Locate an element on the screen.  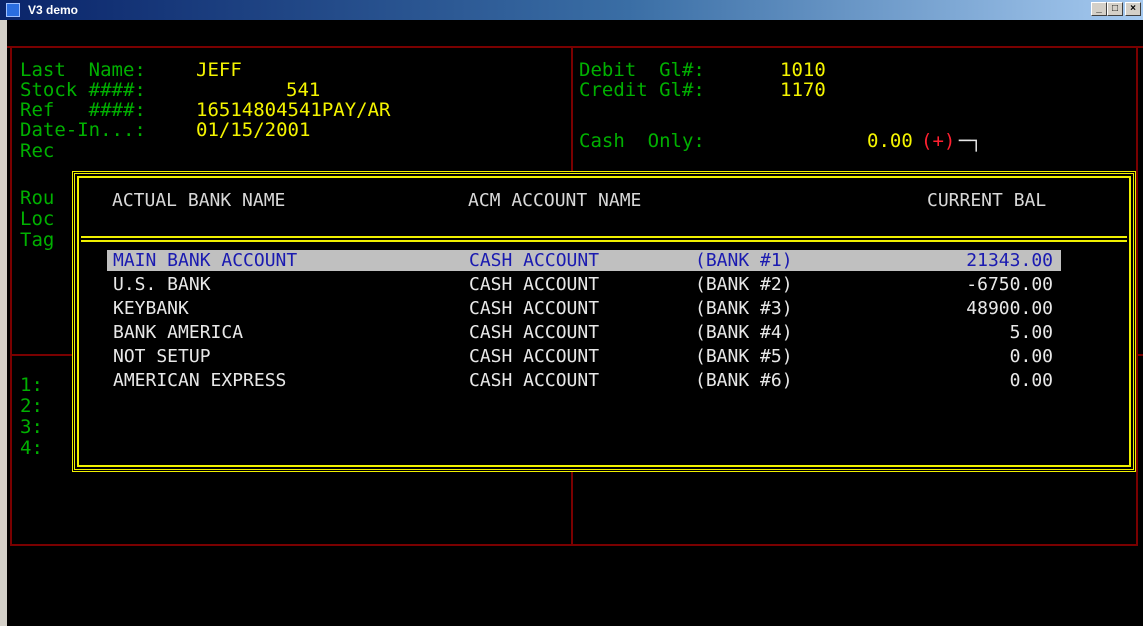
ref-value: 16514804541PAY/AR is located at coordinates (293, 110).